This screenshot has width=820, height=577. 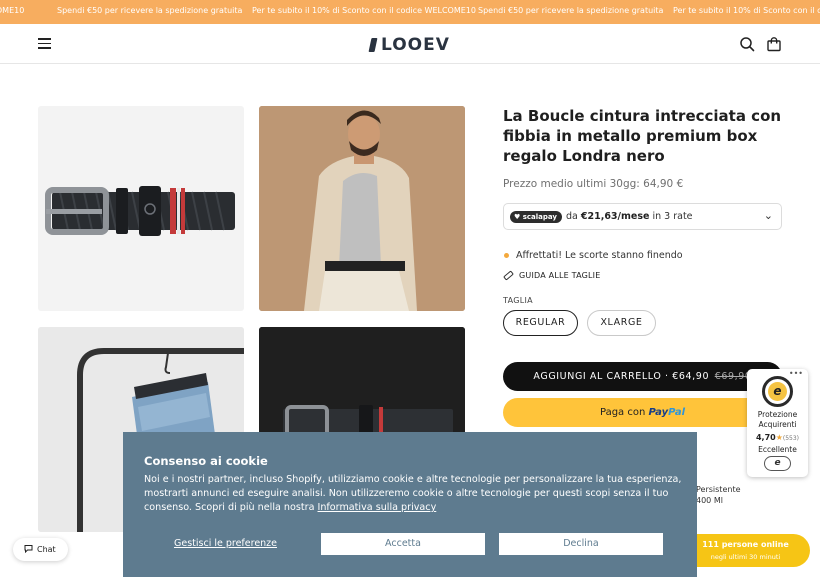 I want to click on product-image-model, so click(x=362, y=208).